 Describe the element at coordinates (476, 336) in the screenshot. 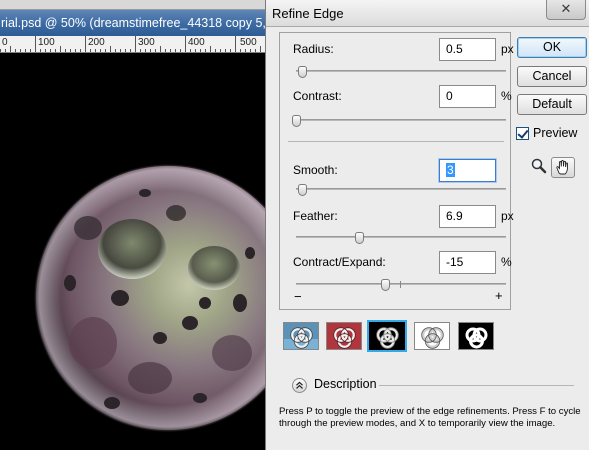

I see `preview-mode-mask` at that location.